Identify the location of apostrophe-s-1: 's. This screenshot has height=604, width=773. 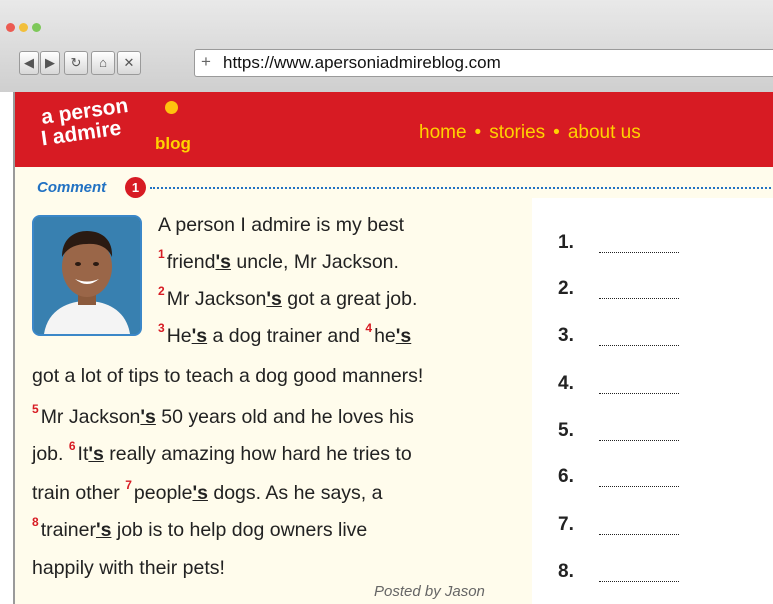
(223, 262).